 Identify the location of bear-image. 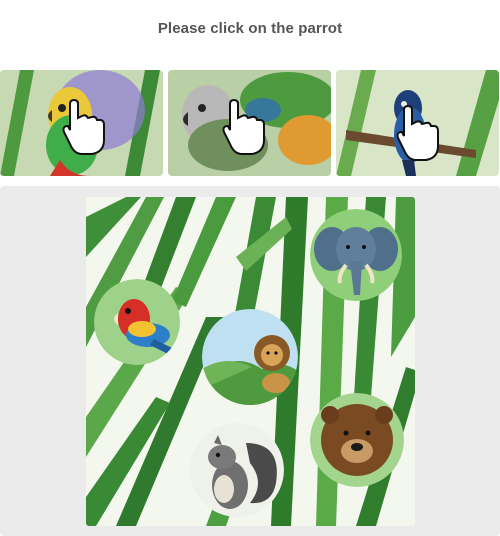
(357, 440).